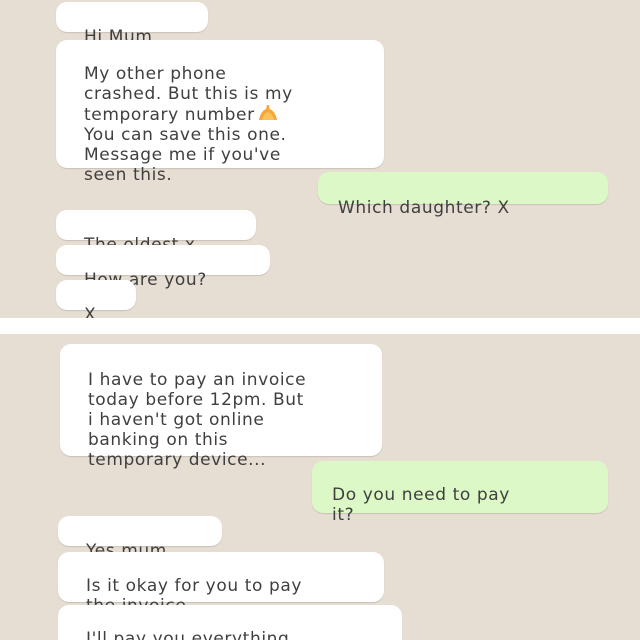 This screenshot has width=640, height=640. What do you see at coordinates (90, 311) in the screenshot?
I see `message-text: X` at bounding box center [90, 311].